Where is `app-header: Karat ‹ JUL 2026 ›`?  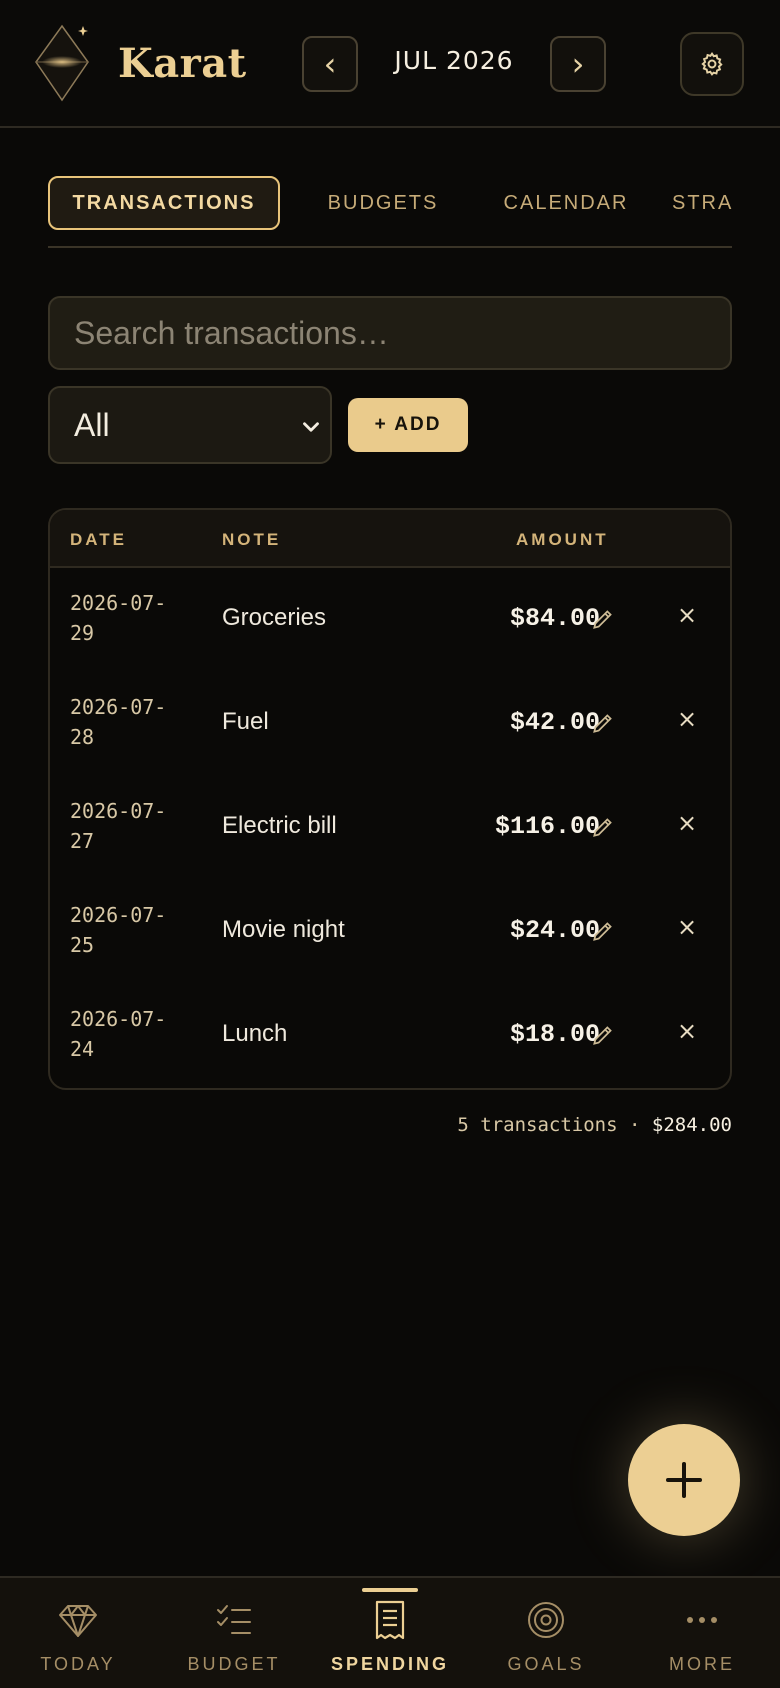
app-header: Karat ‹ JUL 2026 › is located at coordinates (390, 64).